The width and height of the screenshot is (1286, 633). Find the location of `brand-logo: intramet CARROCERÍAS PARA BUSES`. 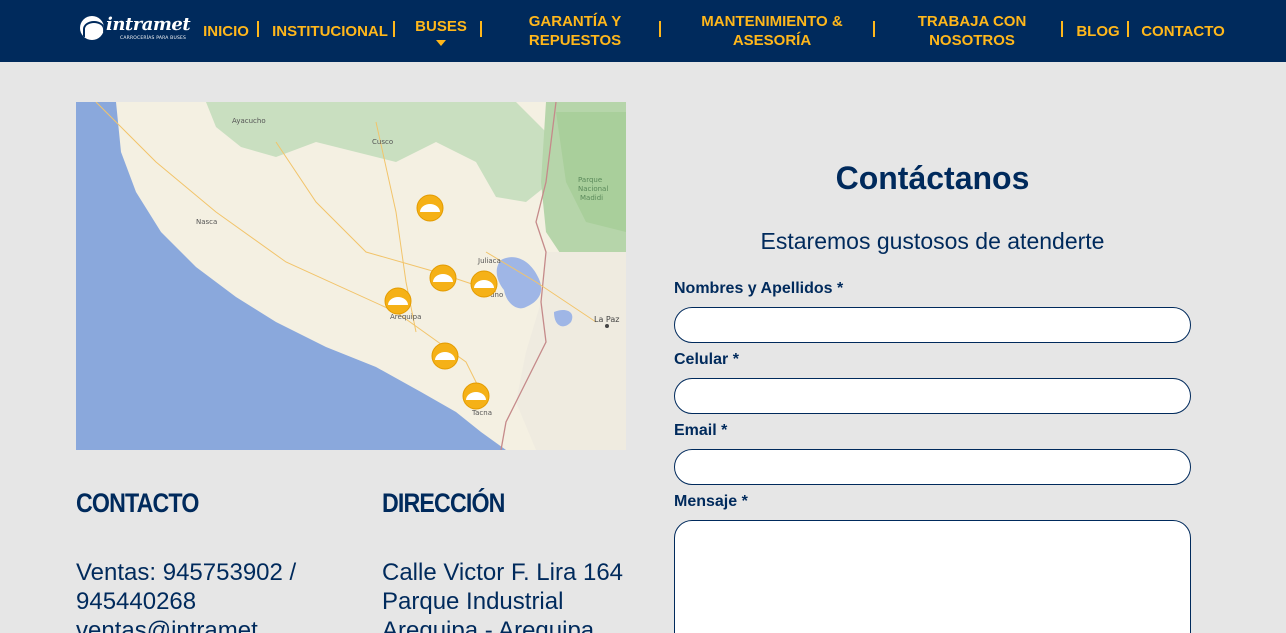

brand-logo: intramet CARROCERÍAS PARA BUSES is located at coordinates (135, 29).